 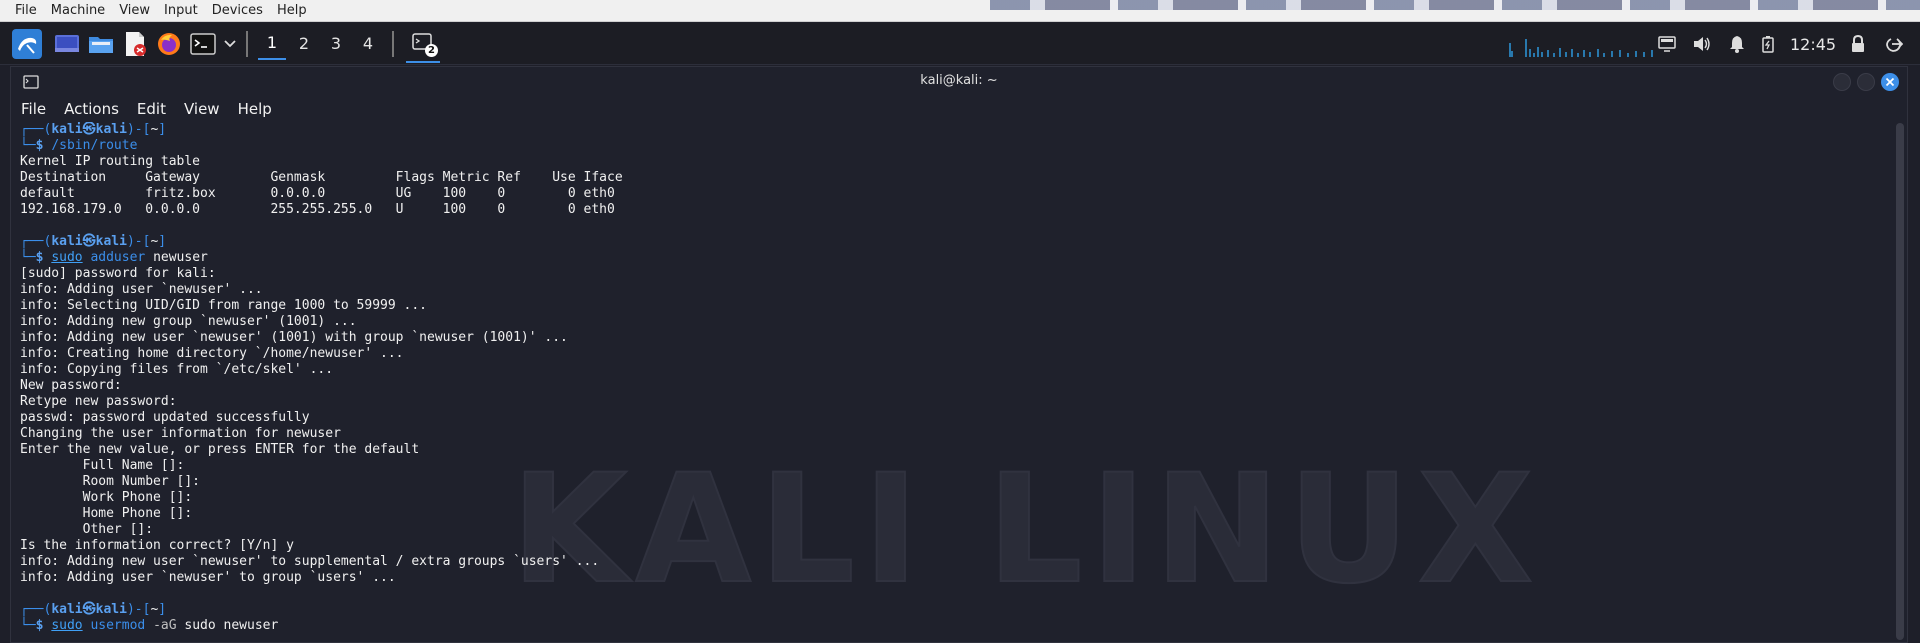 I want to click on prompt-at: ㉿, so click(x=89, y=609).